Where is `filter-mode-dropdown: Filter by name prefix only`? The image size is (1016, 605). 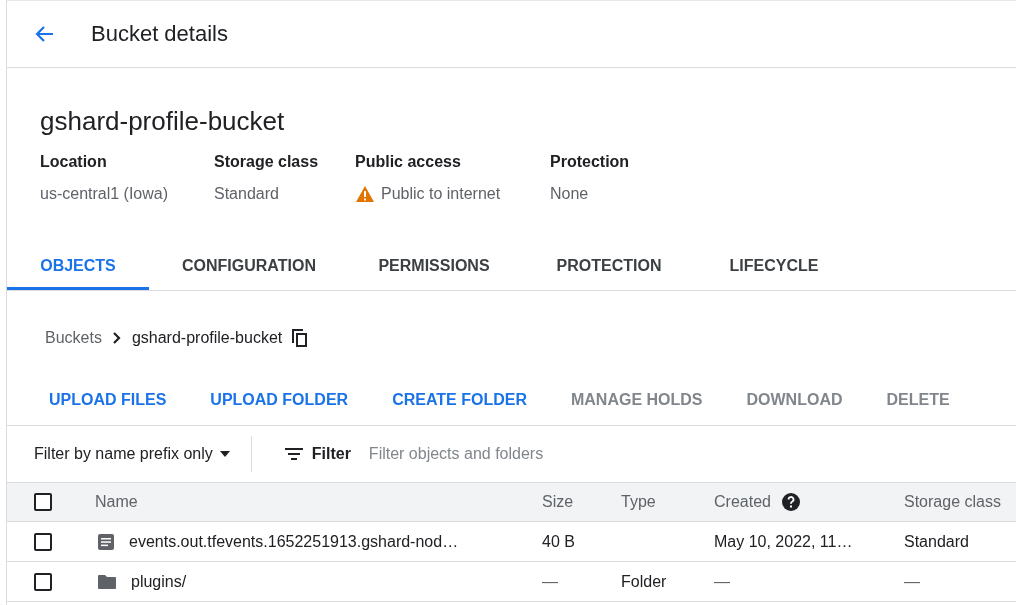 filter-mode-dropdown: Filter by name prefix only is located at coordinates (129, 454).